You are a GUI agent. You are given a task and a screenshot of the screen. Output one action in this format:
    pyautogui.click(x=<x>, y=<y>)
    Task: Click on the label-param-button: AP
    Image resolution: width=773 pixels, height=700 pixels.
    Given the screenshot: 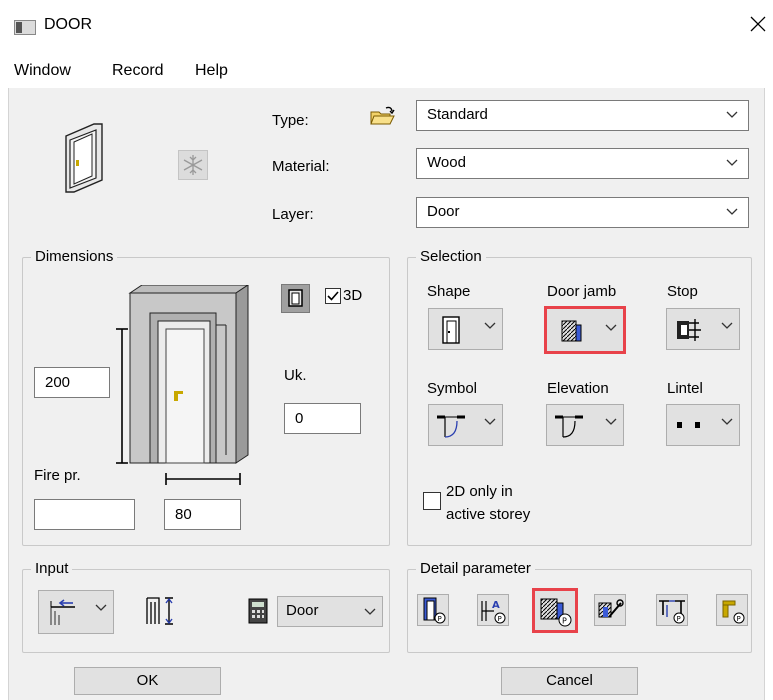 What is the action you would take?
    pyautogui.click(x=493, y=610)
    